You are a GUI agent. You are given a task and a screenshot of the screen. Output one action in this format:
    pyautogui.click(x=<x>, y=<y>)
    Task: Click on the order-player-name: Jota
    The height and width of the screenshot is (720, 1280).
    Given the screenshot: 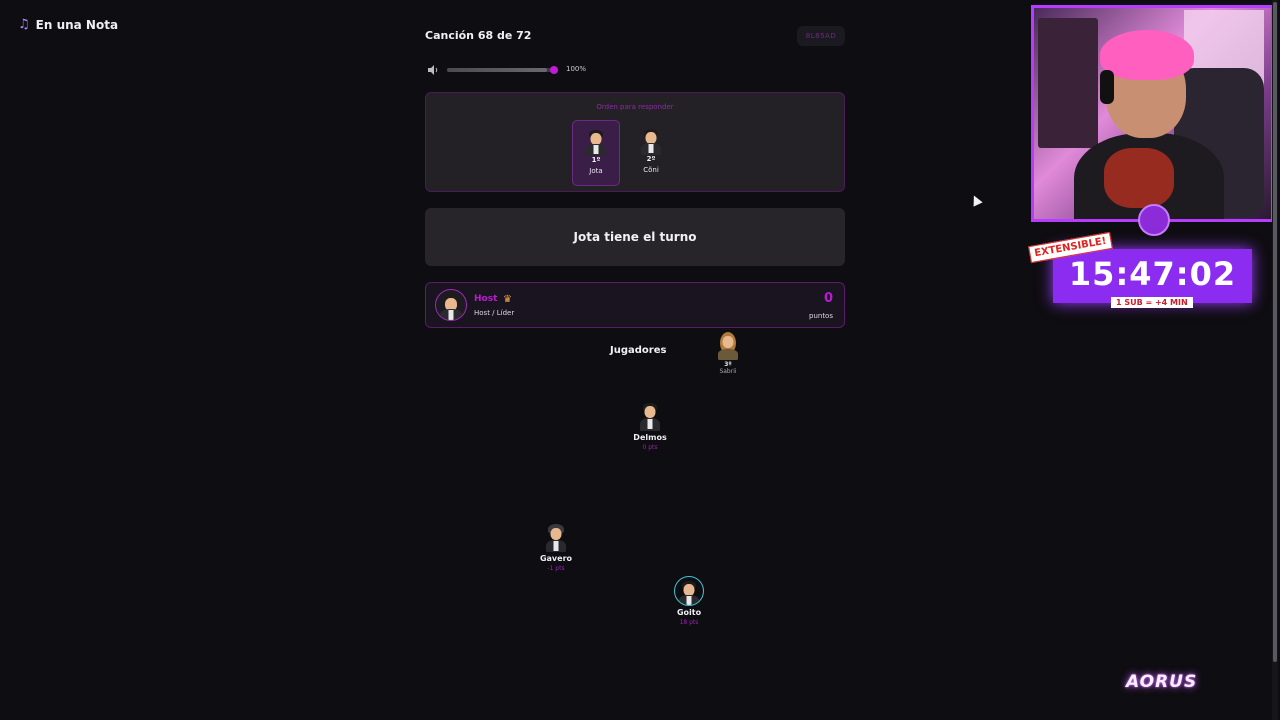 What is the action you would take?
    pyautogui.click(x=596, y=171)
    